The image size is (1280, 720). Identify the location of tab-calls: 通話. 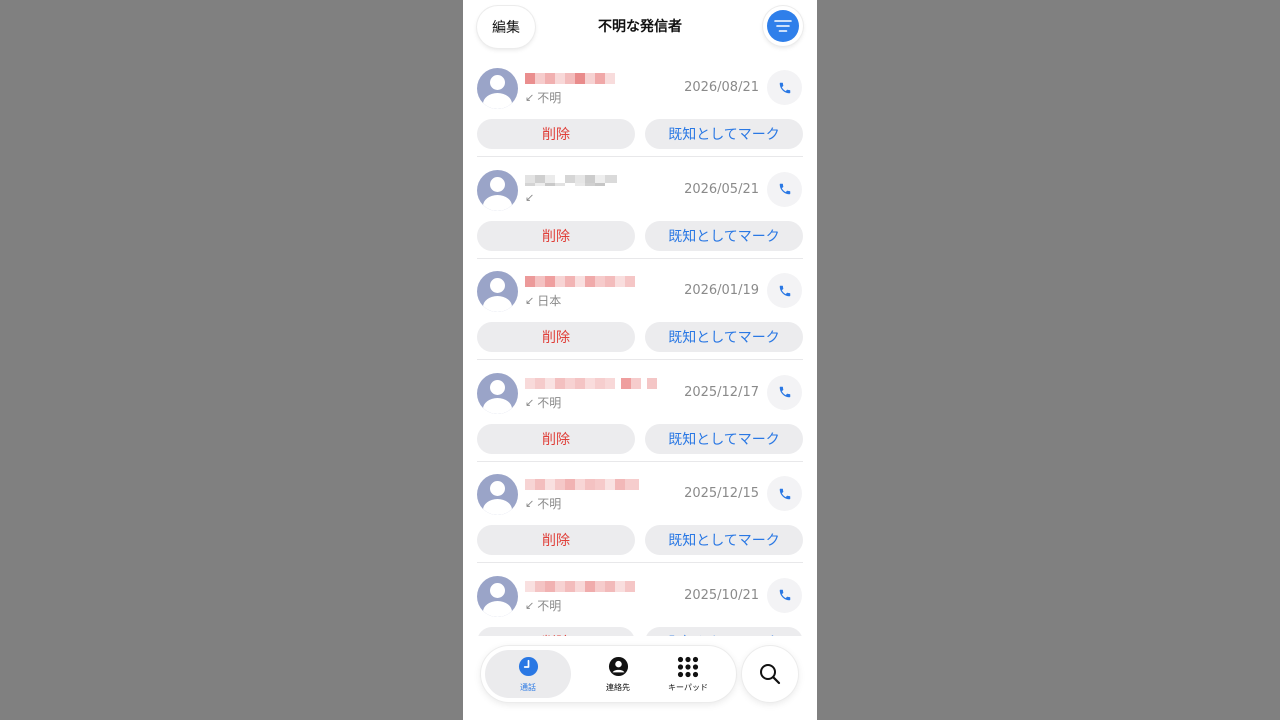
(528, 674).